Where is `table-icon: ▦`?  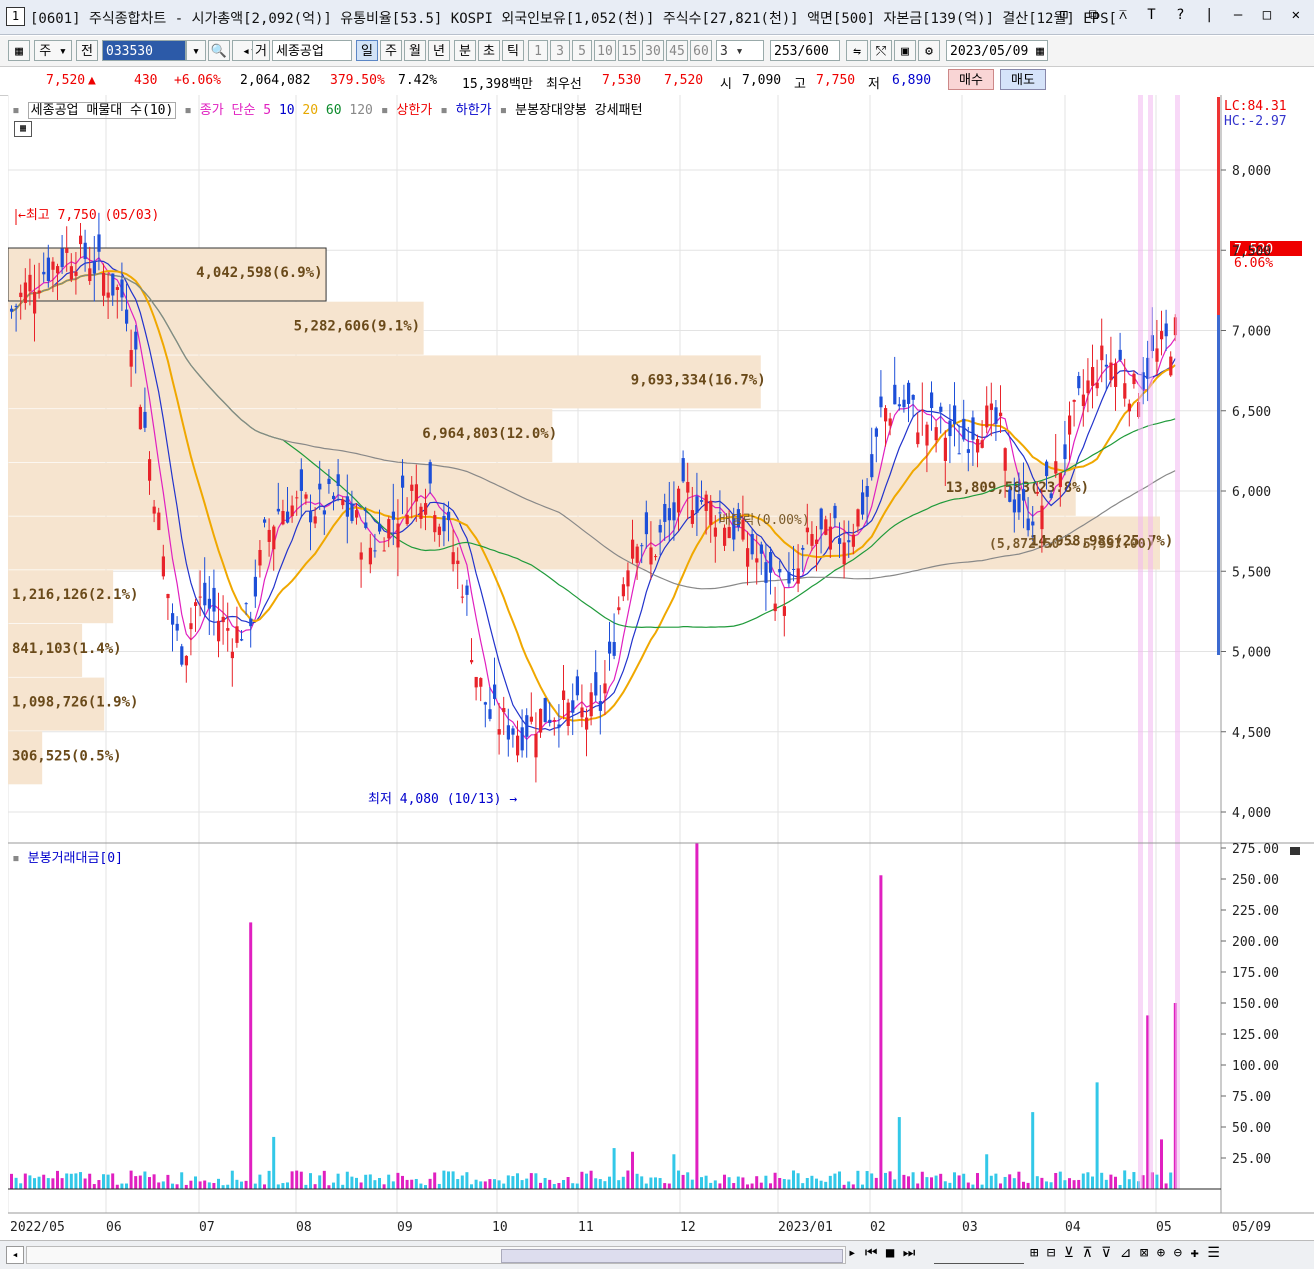
table-icon: ▦ is located at coordinates (23, 129).